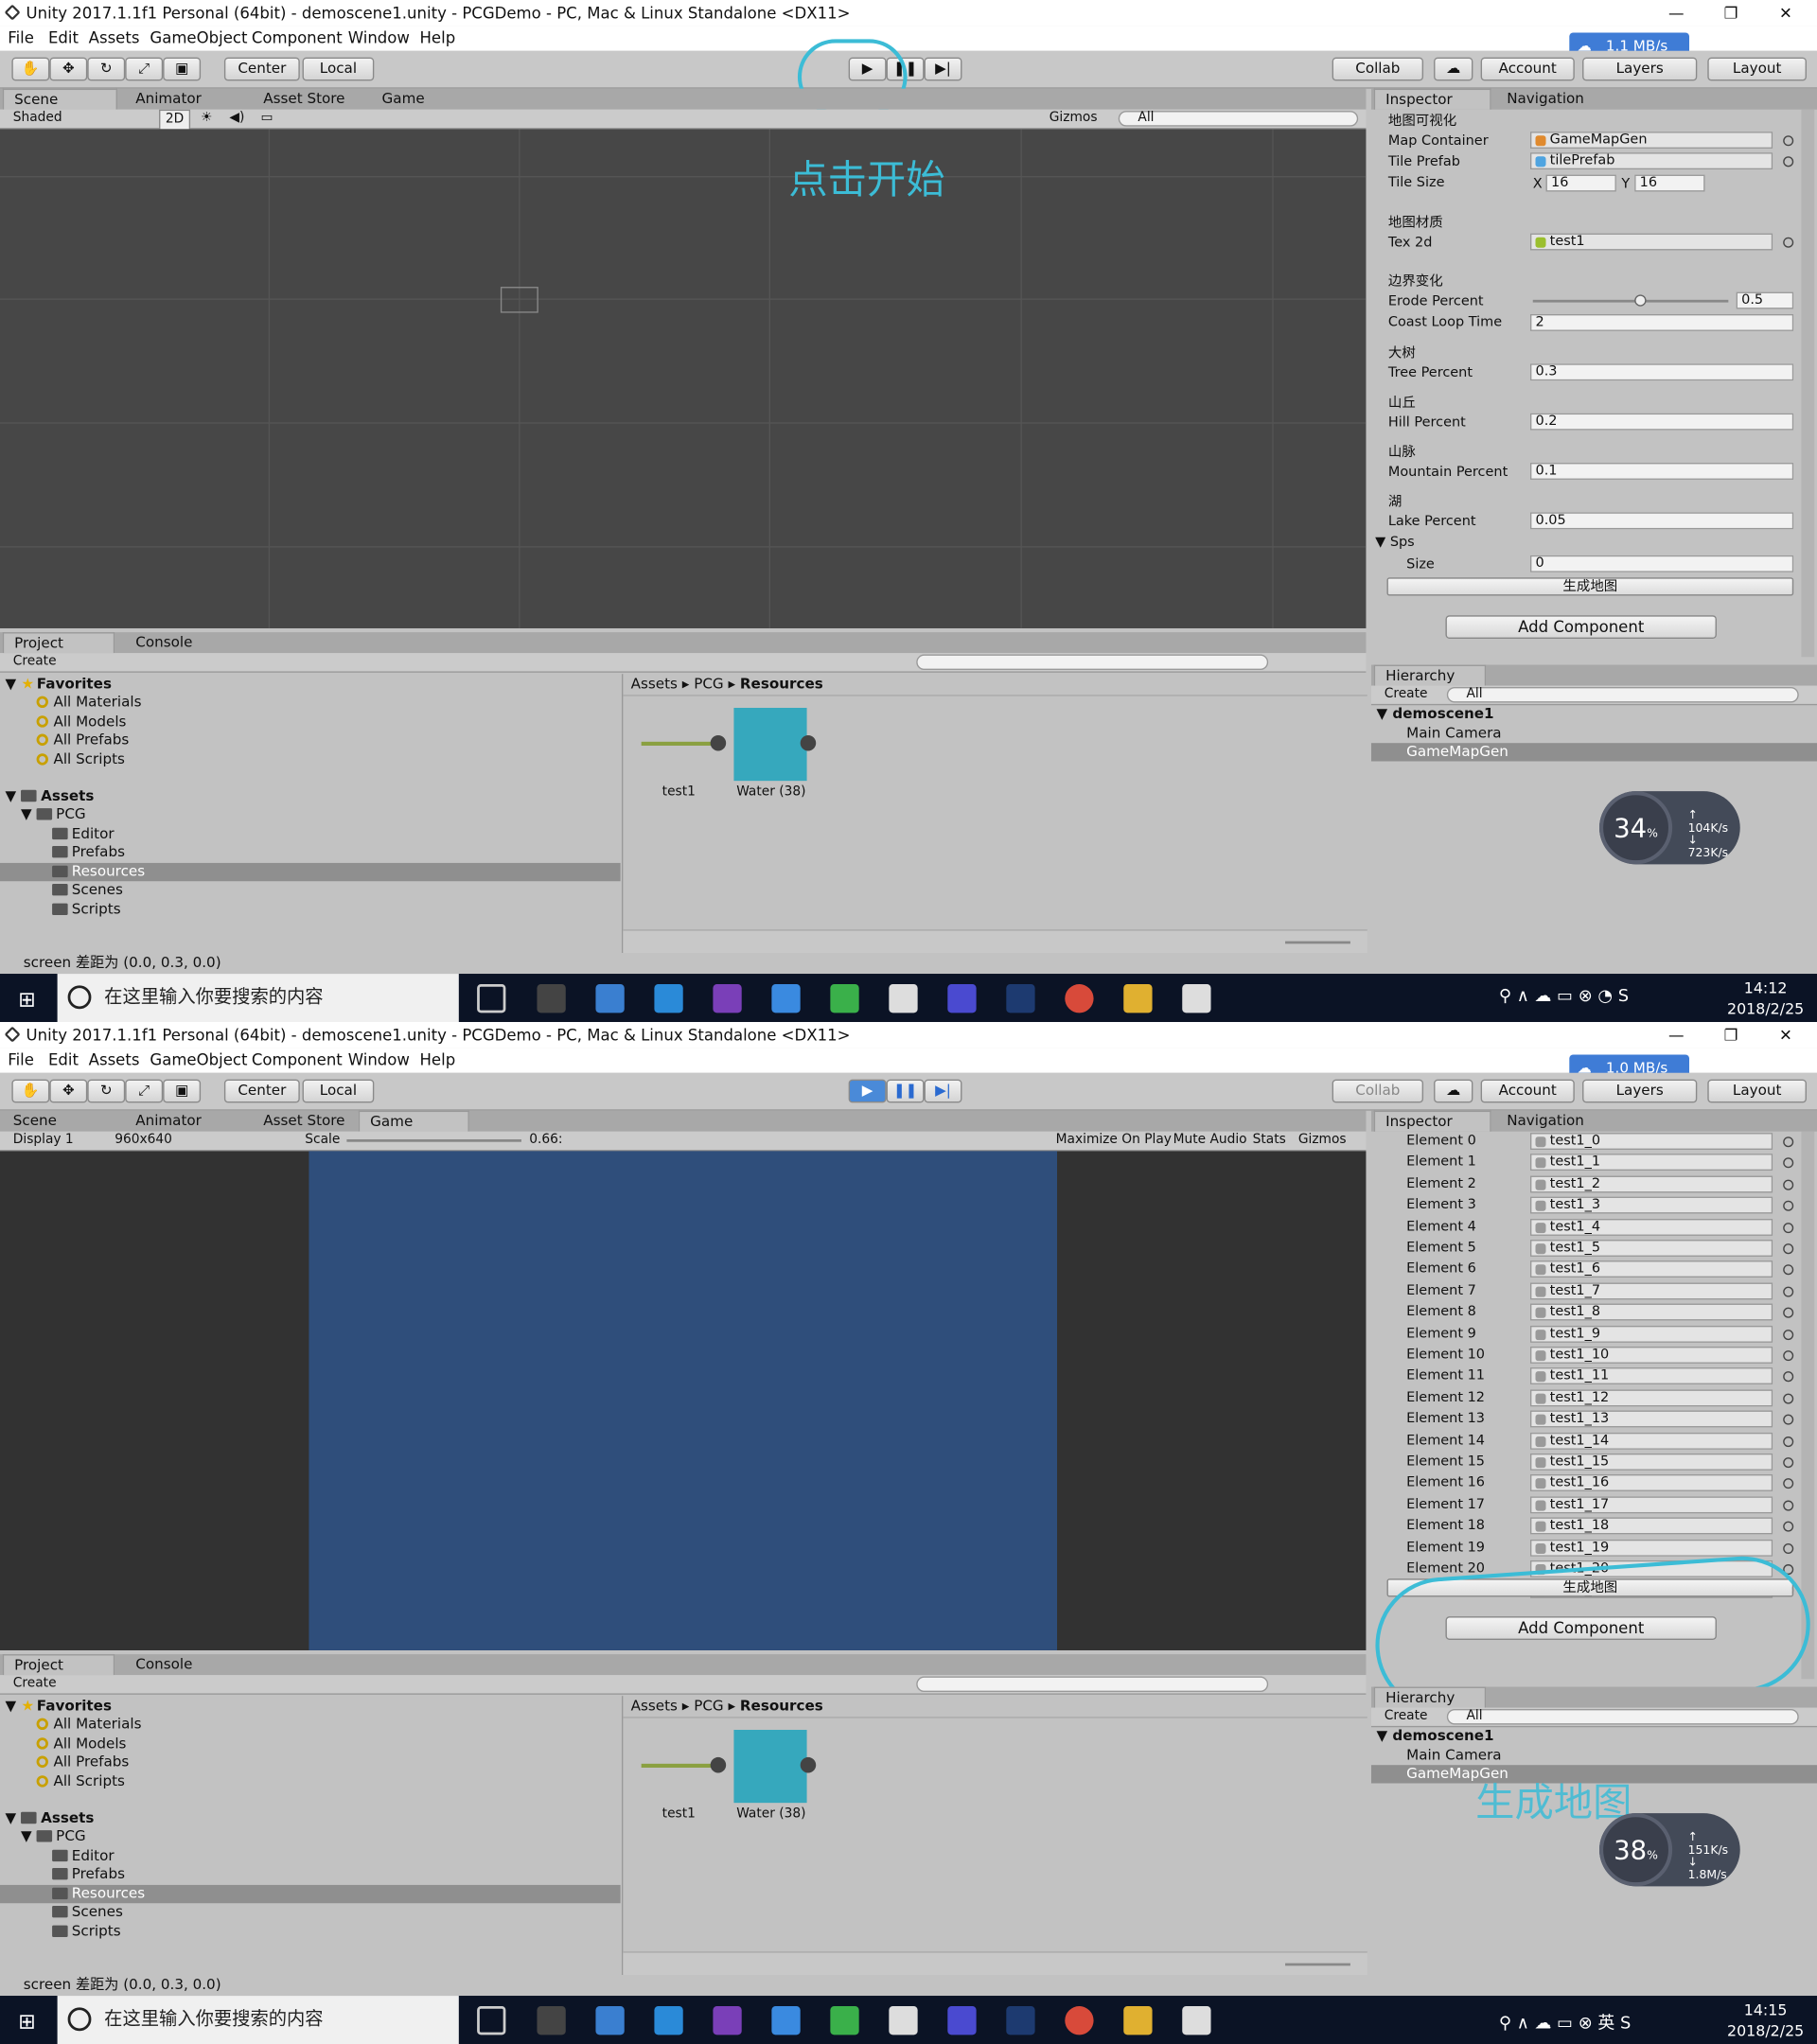 The width and height of the screenshot is (1817, 2044). What do you see at coordinates (1676, 1035) in the screenshot?
I see `minimize-button: —` at bounding box center [1676, 1035].